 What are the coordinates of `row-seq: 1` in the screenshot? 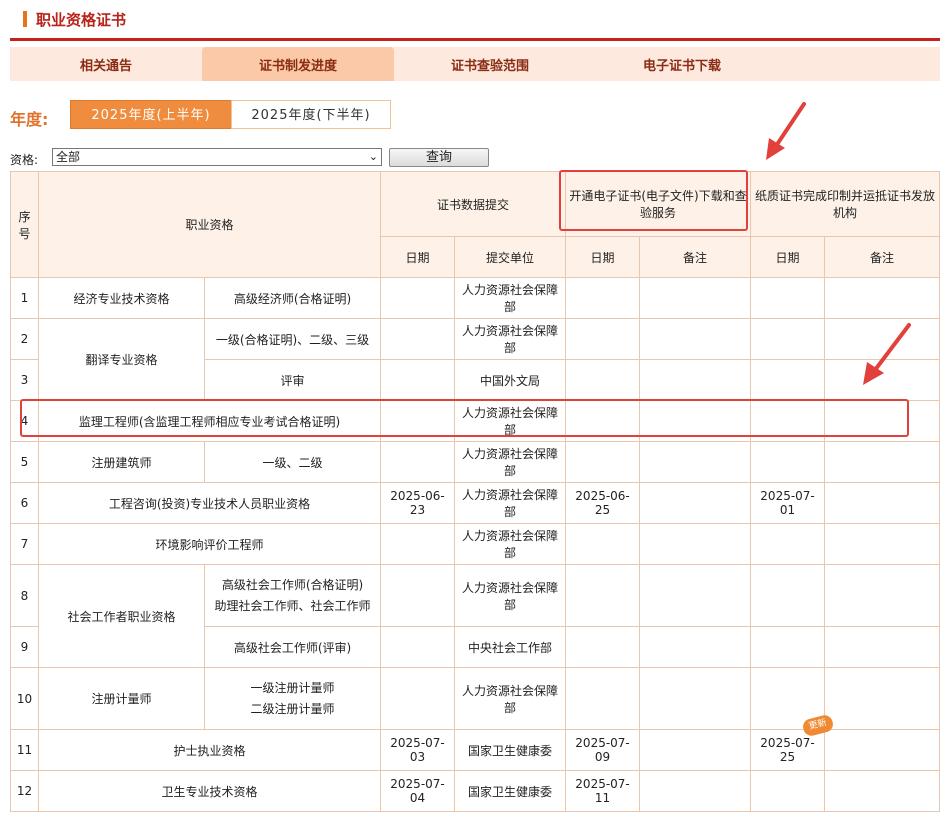 It's located at (24, 298).